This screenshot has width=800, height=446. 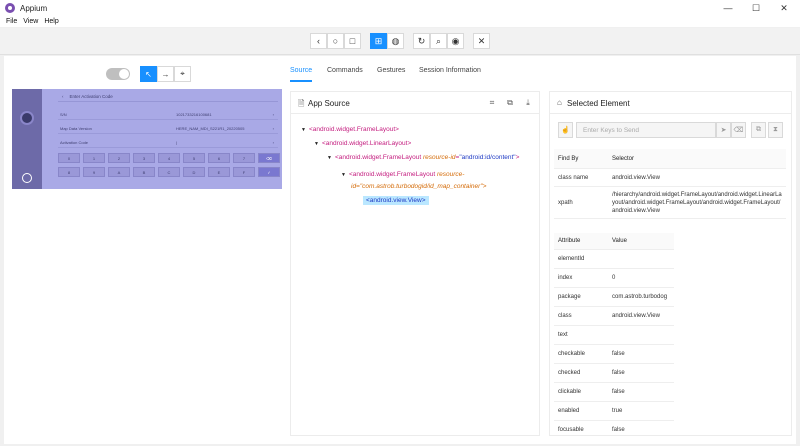 I want to click on screenshot-toggle, so click(x=118, y=74).